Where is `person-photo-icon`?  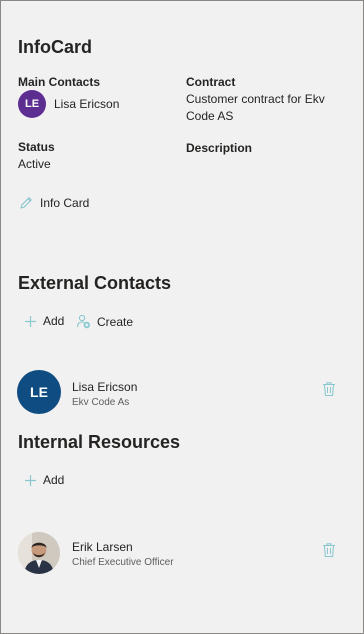
person-photo-icon is located at coordinates (39, 553).